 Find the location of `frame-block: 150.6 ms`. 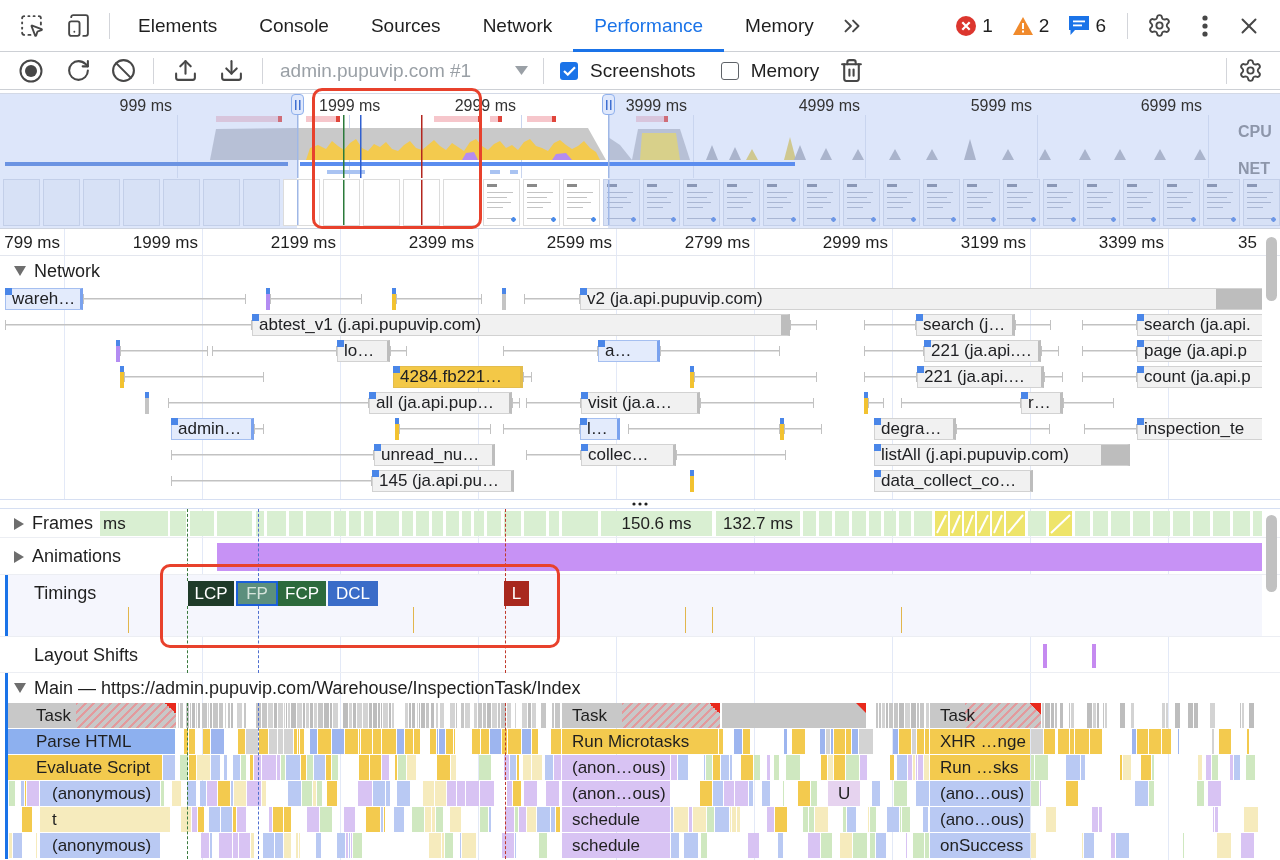

frame-block: 150.6 ms is located at coordinates (656, 523).